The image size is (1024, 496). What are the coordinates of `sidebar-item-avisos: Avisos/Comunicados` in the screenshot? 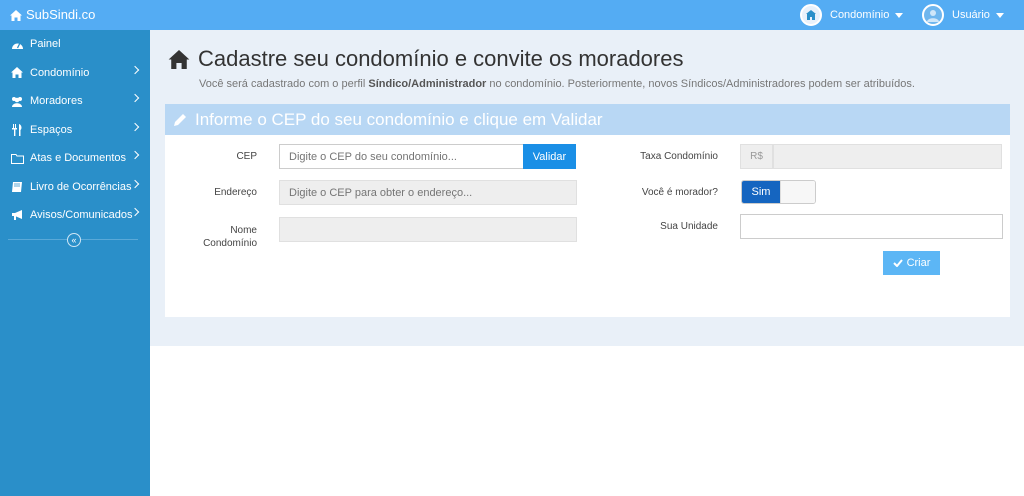 It's located at (75, 215).